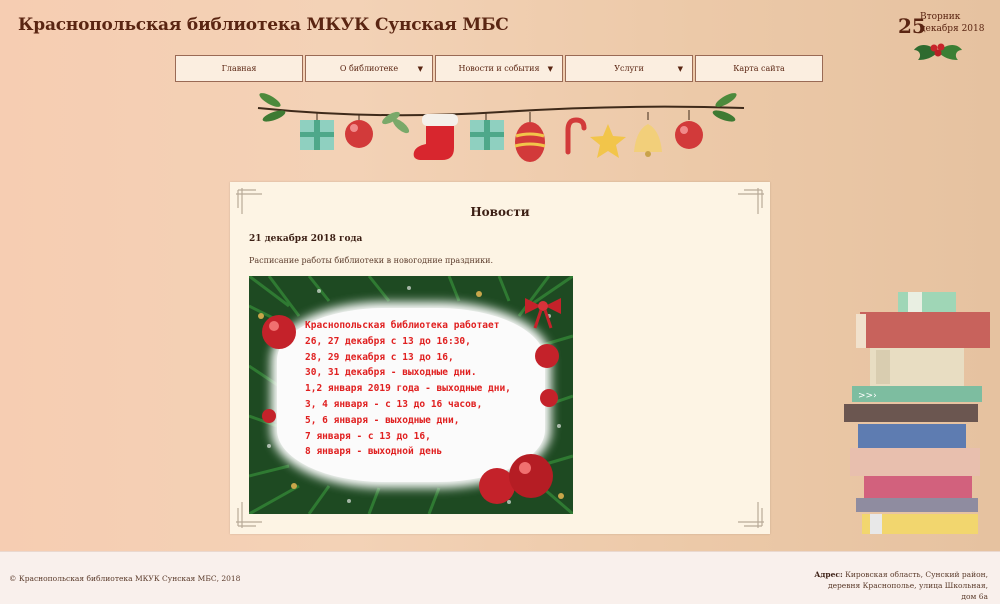 The height and width of the screenshot is (604, 1000). Describe the element at coordinates (940, 17) in the screenshot. I see `date-weekday: Вторник` at that location.